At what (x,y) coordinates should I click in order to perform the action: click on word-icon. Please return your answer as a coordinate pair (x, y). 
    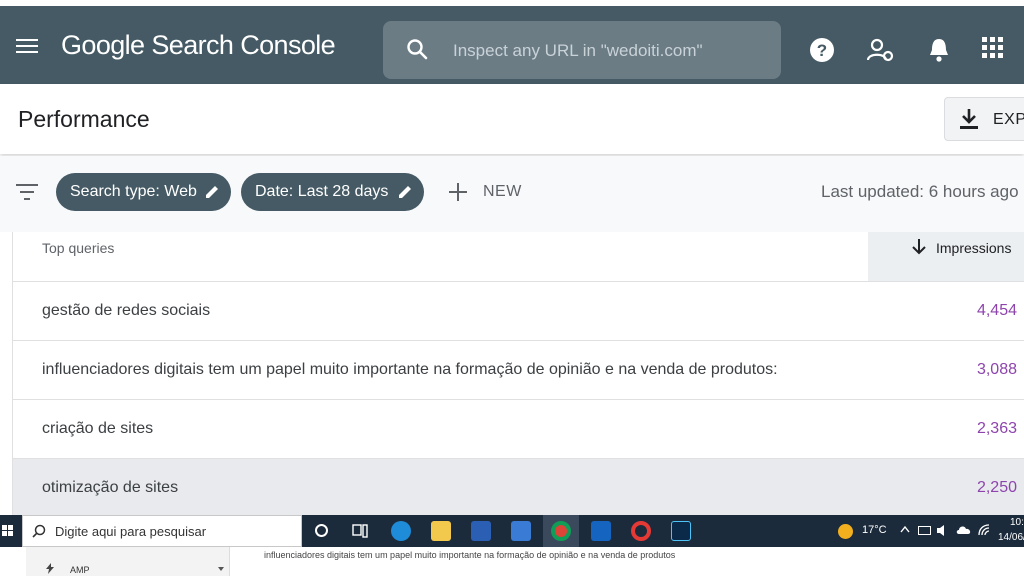
    Looking at the image, I should click on (481, 531).